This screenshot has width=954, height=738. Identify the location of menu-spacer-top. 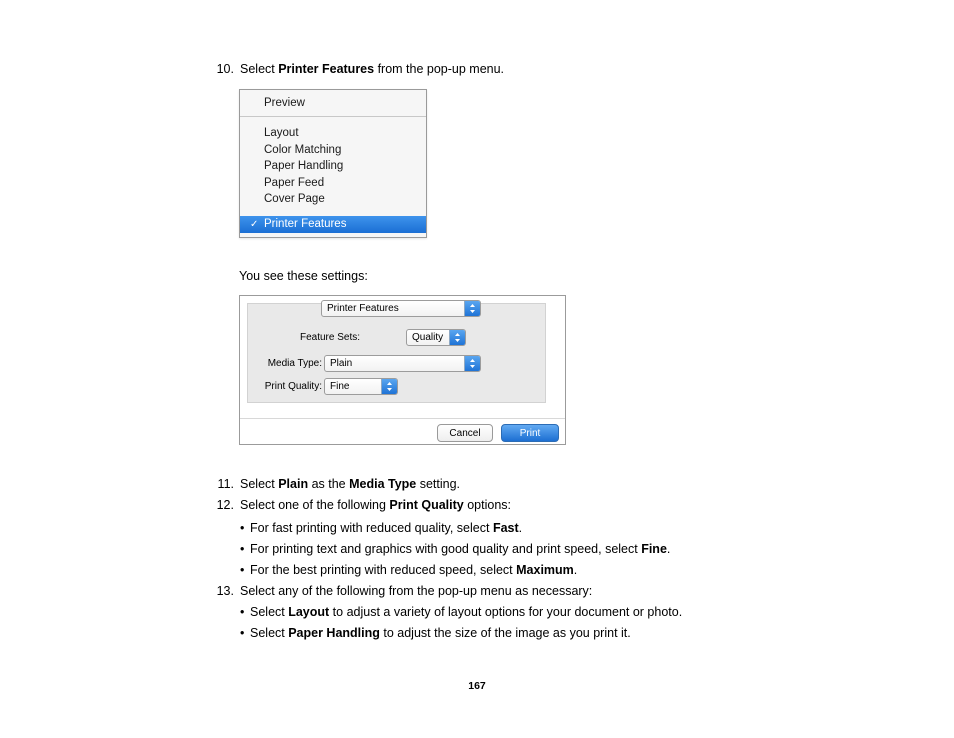
(333, 121).